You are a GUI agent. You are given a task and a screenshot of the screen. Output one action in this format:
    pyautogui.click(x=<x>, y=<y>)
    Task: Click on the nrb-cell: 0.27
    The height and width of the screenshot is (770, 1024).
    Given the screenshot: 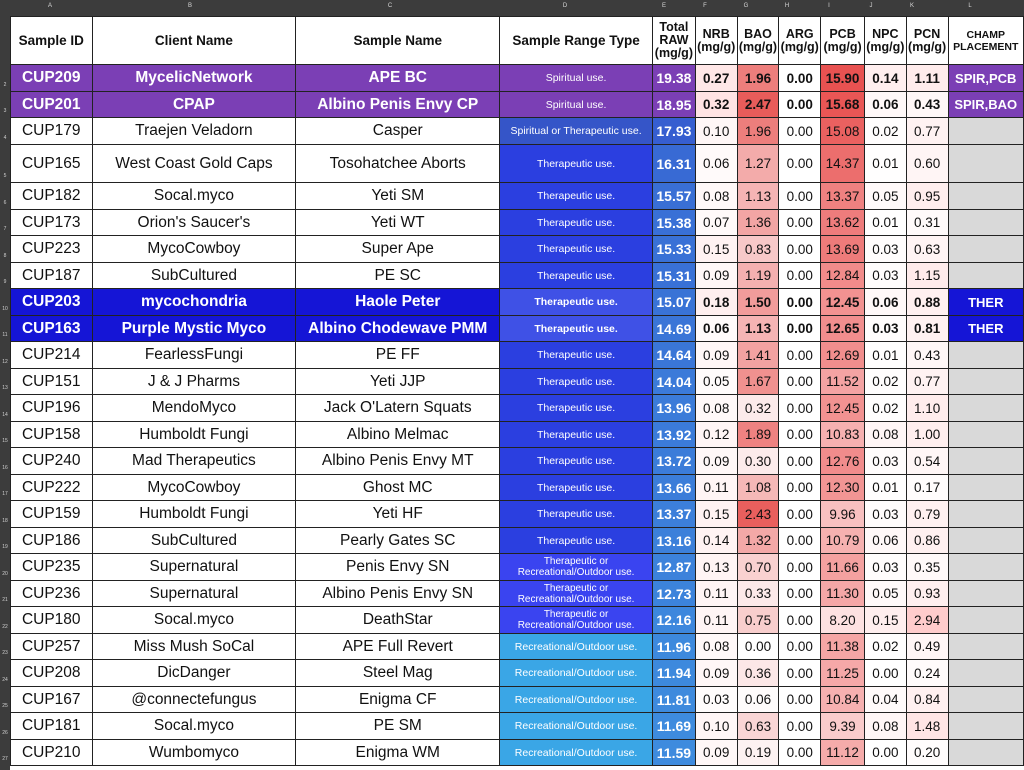 What is the action you would take?
    pyautogui.click(x=716, y=78)
    